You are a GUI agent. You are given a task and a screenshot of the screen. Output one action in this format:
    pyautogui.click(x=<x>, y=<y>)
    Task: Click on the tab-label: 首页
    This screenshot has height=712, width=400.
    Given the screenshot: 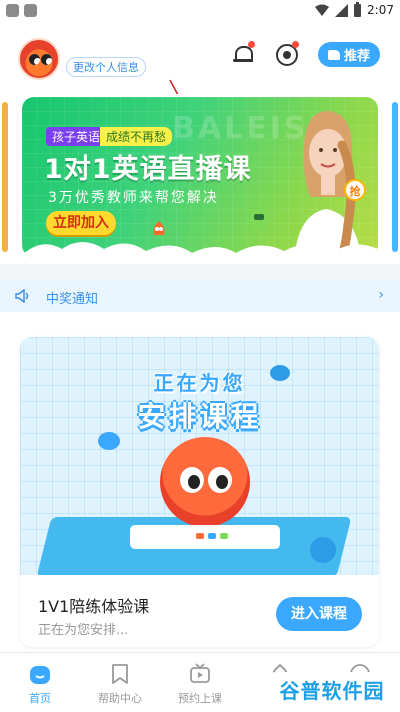 What is the action you would take?
    pyautogui.click(x=40, y=698)
    